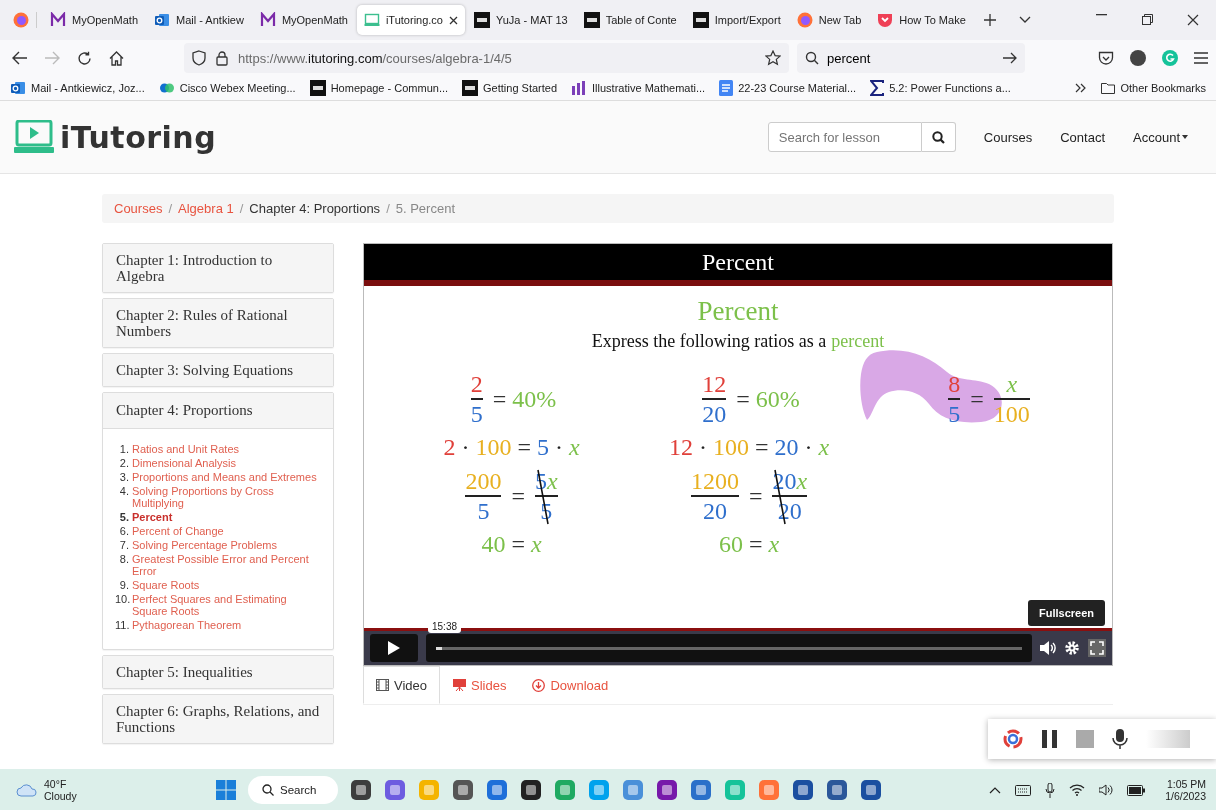 The height and width of the screenshot is (810, 1216). What do you see at coordinates (123, 517) in the screenshot?
I see `lesson-number: 5.` at bounding box center [123, 517].